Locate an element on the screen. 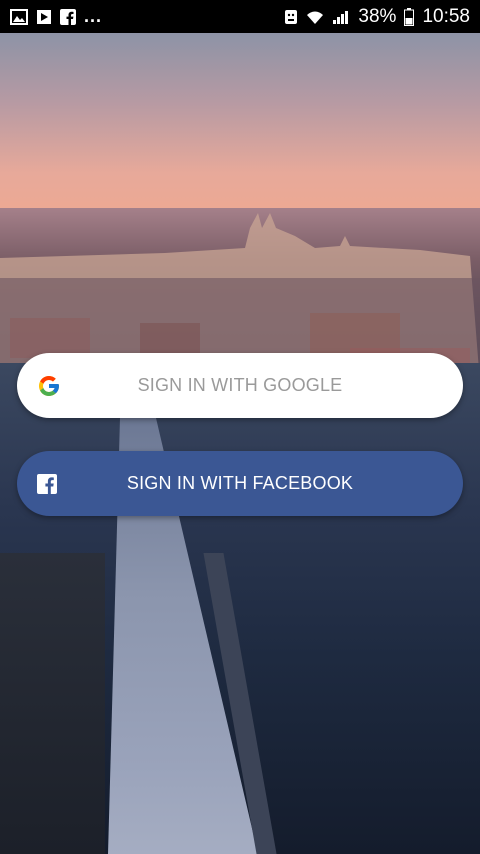 The image size is (480, 854). android-notification-icon is located at coordinates (291, 17).